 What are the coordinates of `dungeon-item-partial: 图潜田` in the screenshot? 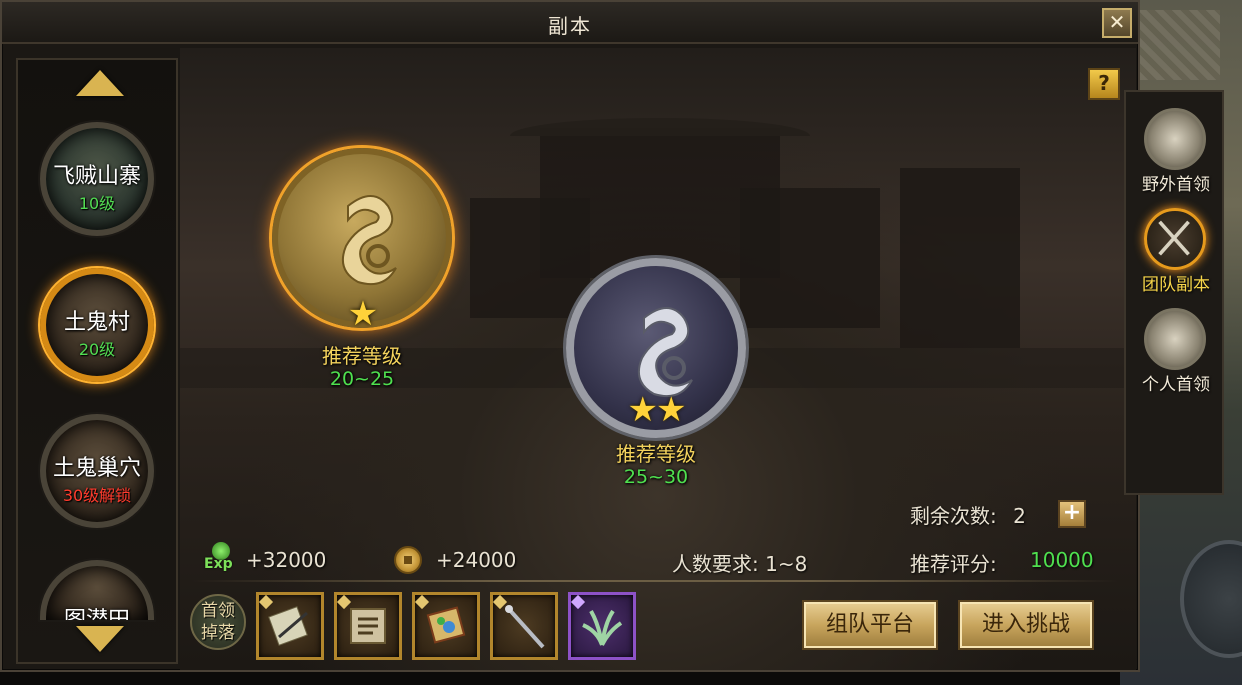 It's located at (97, 590).